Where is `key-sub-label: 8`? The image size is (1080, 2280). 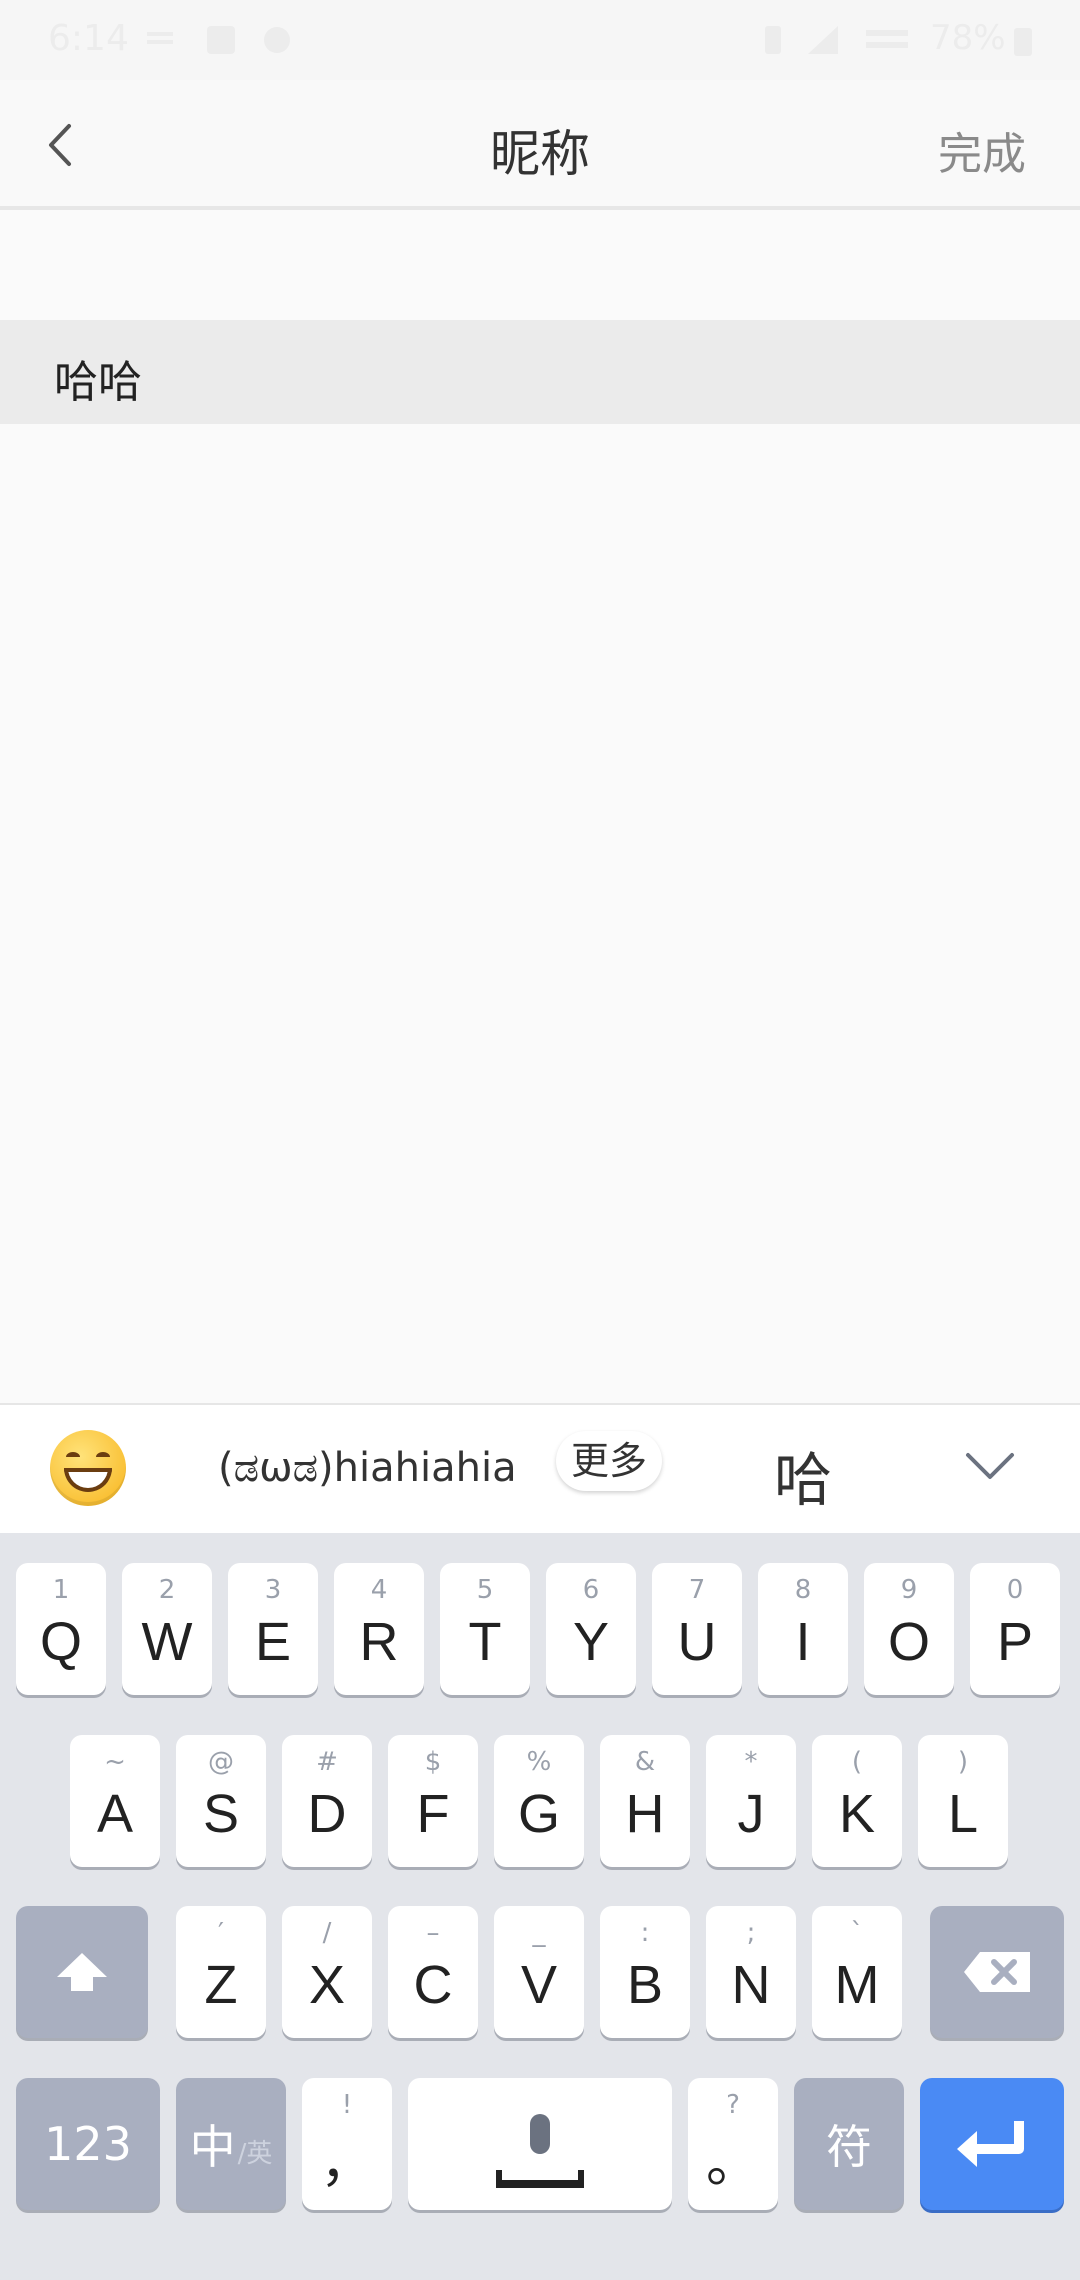
key-sub-label: 8 is located at coordinates (803, 1590).